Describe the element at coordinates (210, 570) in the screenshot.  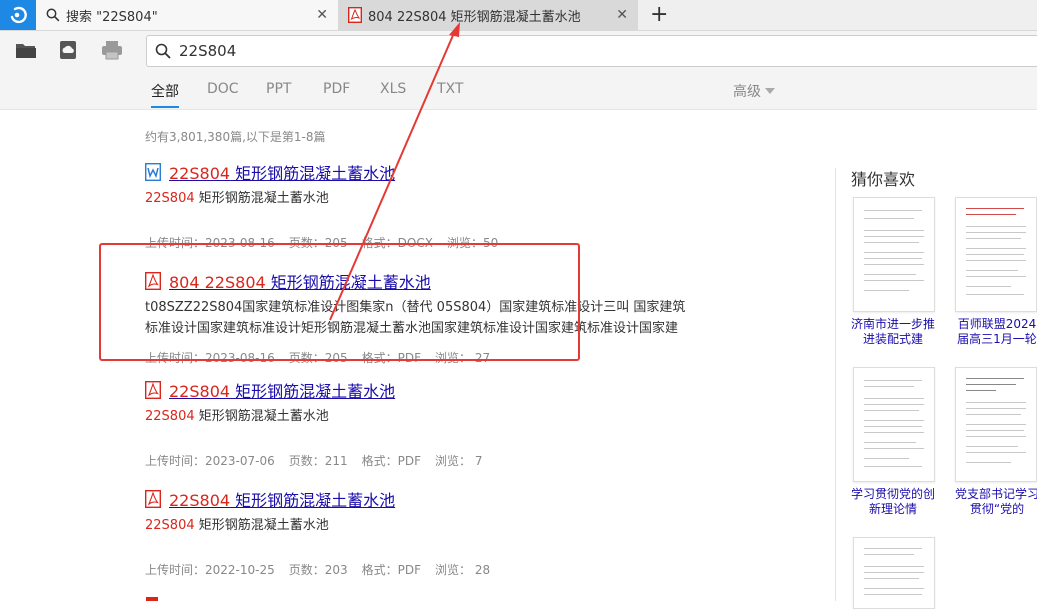
I see `upload-date: 上传时间：2022-10-25` at that location.